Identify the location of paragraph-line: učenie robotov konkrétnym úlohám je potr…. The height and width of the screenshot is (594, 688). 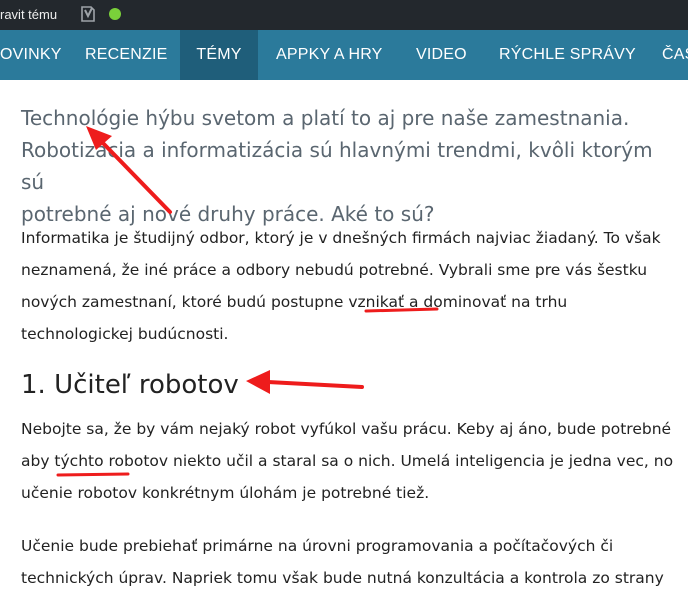
(225, 493).